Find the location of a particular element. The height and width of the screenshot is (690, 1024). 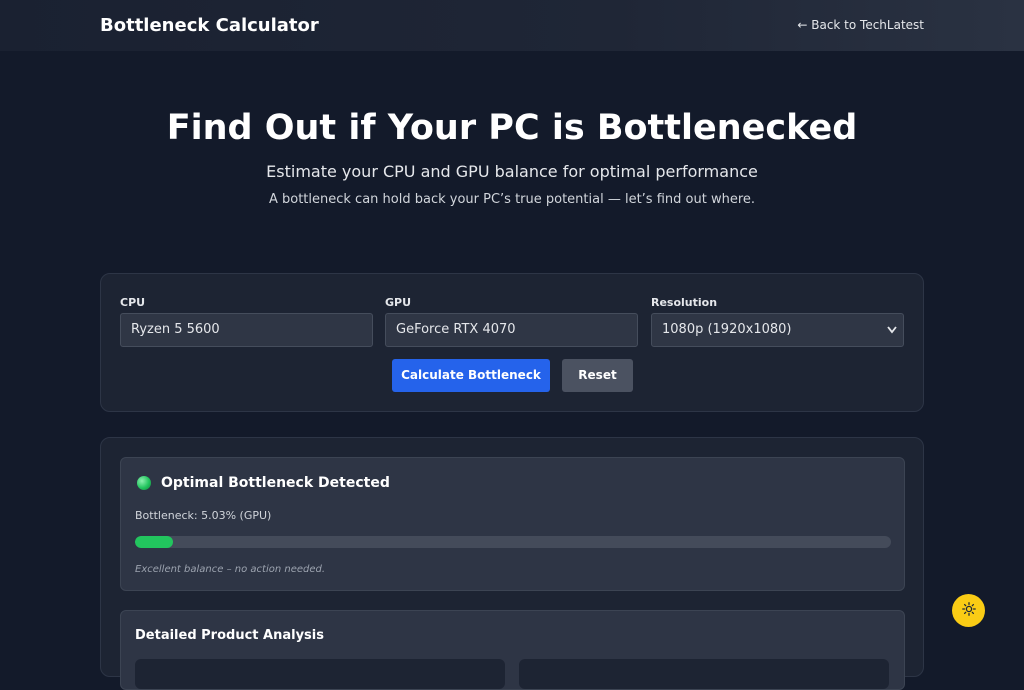

sun-icon is located at coordinates (968, 610).